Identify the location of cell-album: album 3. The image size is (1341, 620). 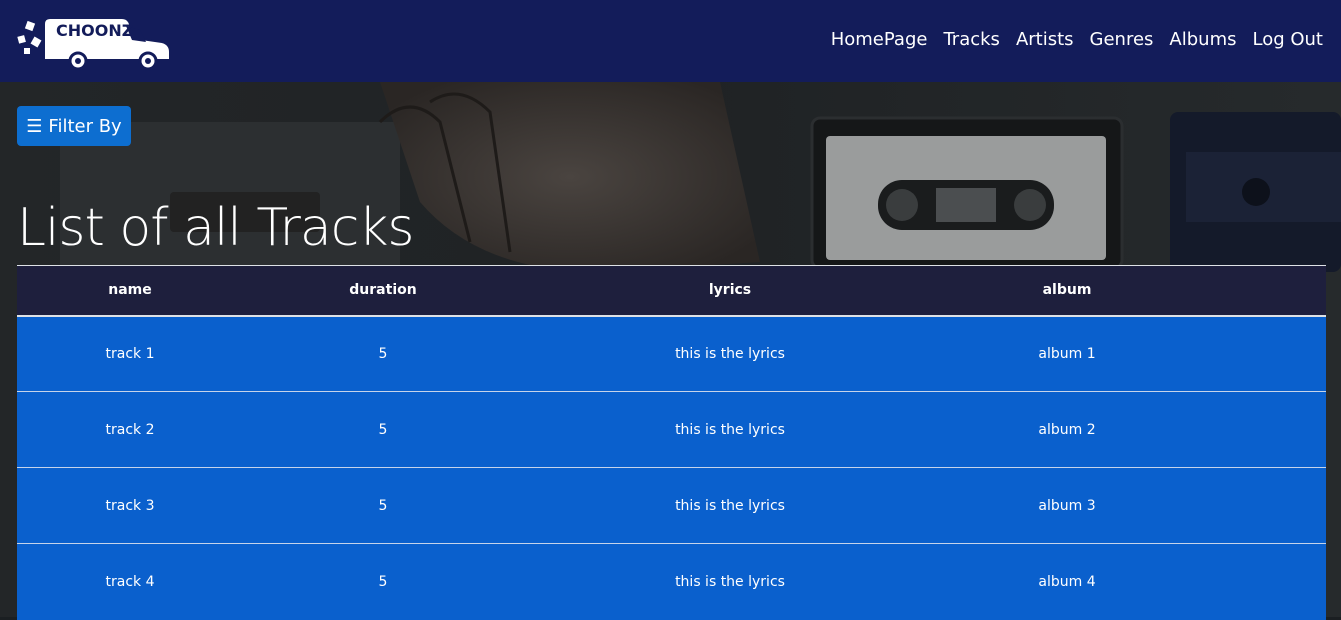
(1067, 505).